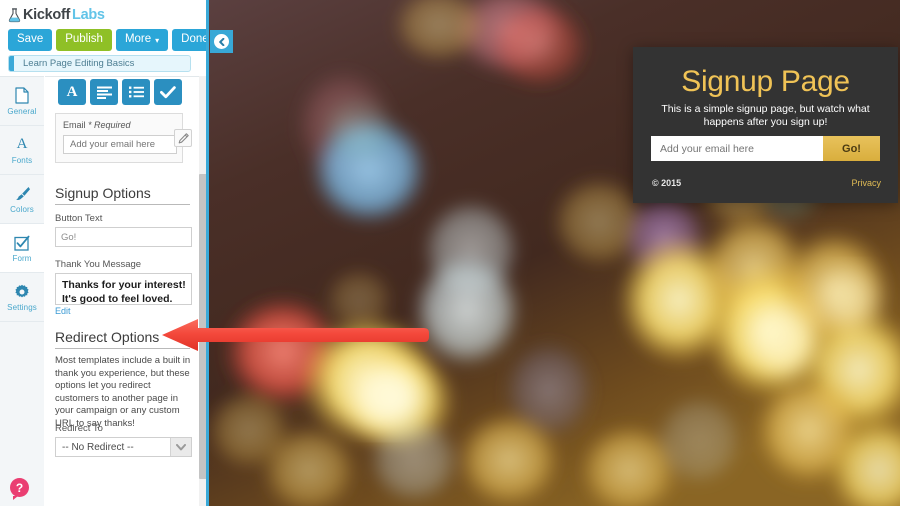  What do you see at coordinates (63, 311) in the screenshot?
I see `edit-thank-you-link: Edit` at bounding box center [63, 311].